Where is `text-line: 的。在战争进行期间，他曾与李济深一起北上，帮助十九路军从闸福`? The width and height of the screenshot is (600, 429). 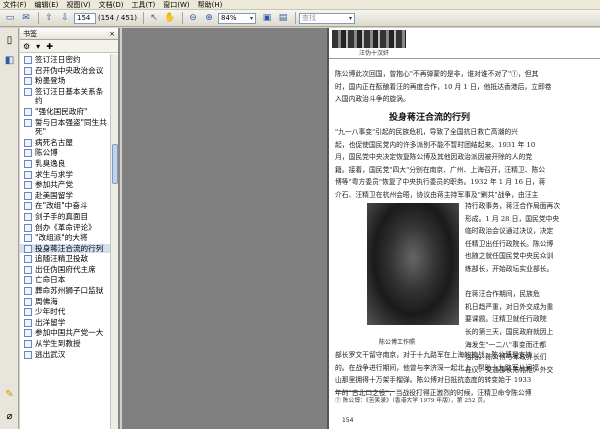 text-line: 的。在战争进行期间，他曾与李济深一起北上，帮助十九路军从闸福 is located at coordinates (437, 367).